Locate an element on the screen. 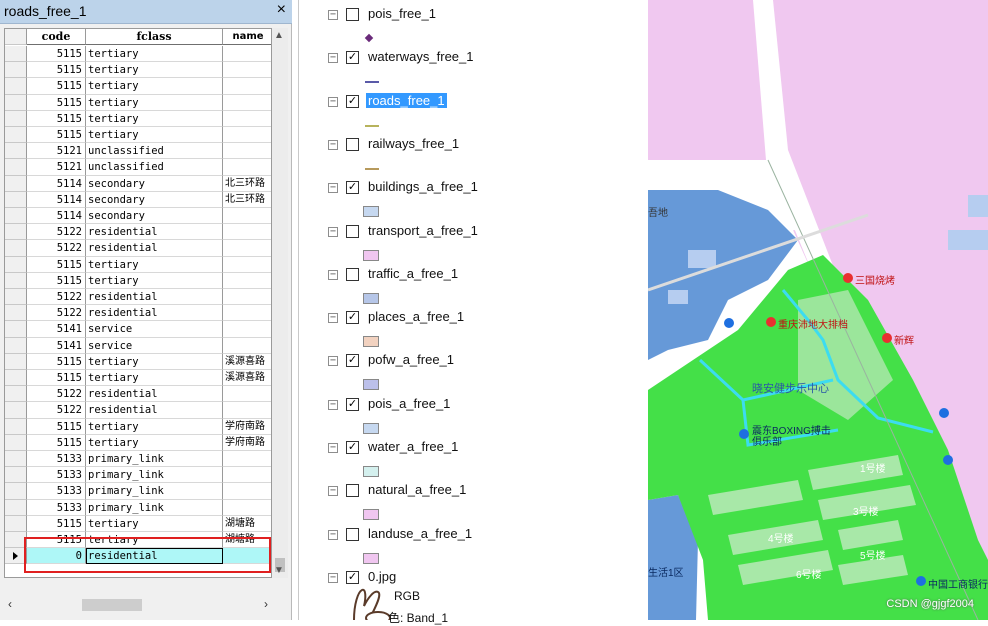  layer-item: − railways_free_1 is located at coordinates (459, 156).